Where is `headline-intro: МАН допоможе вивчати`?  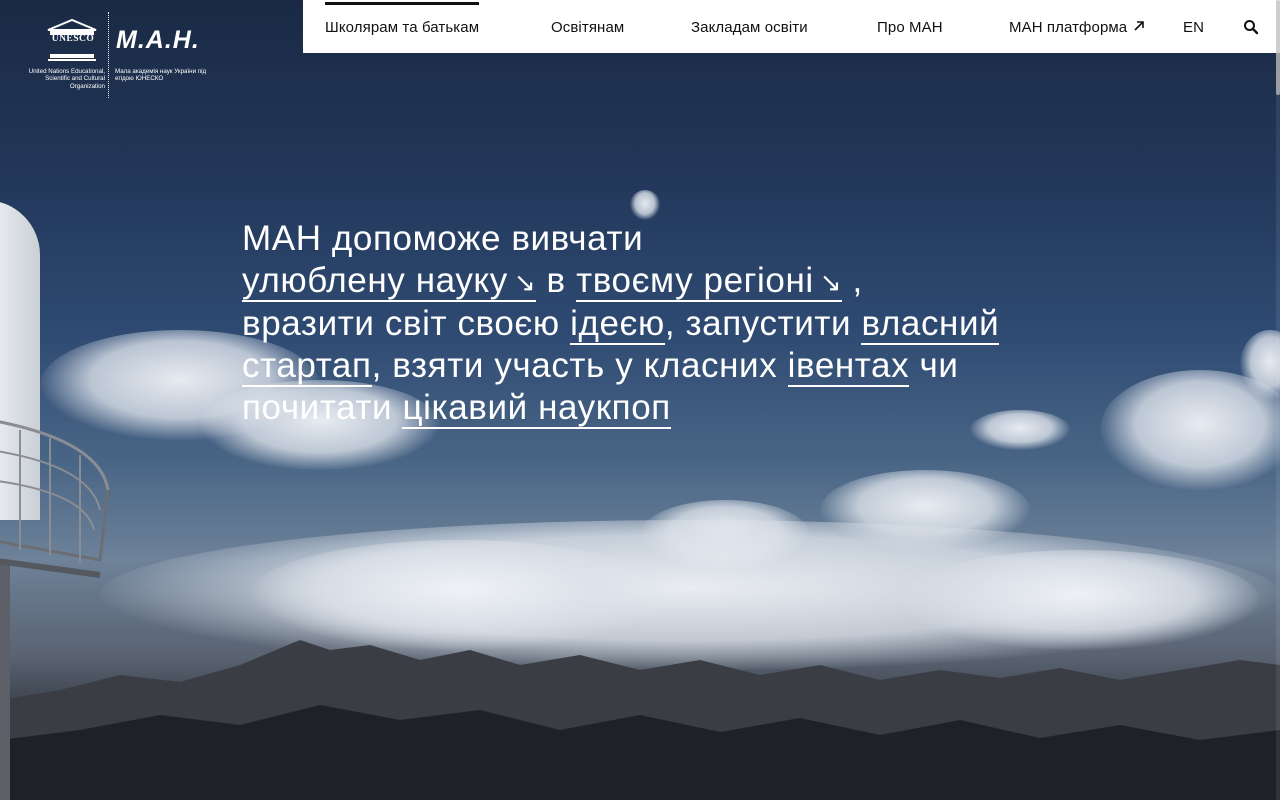 headline-intro: МАН допоможе вивчати is located at coordinates (443, 238).